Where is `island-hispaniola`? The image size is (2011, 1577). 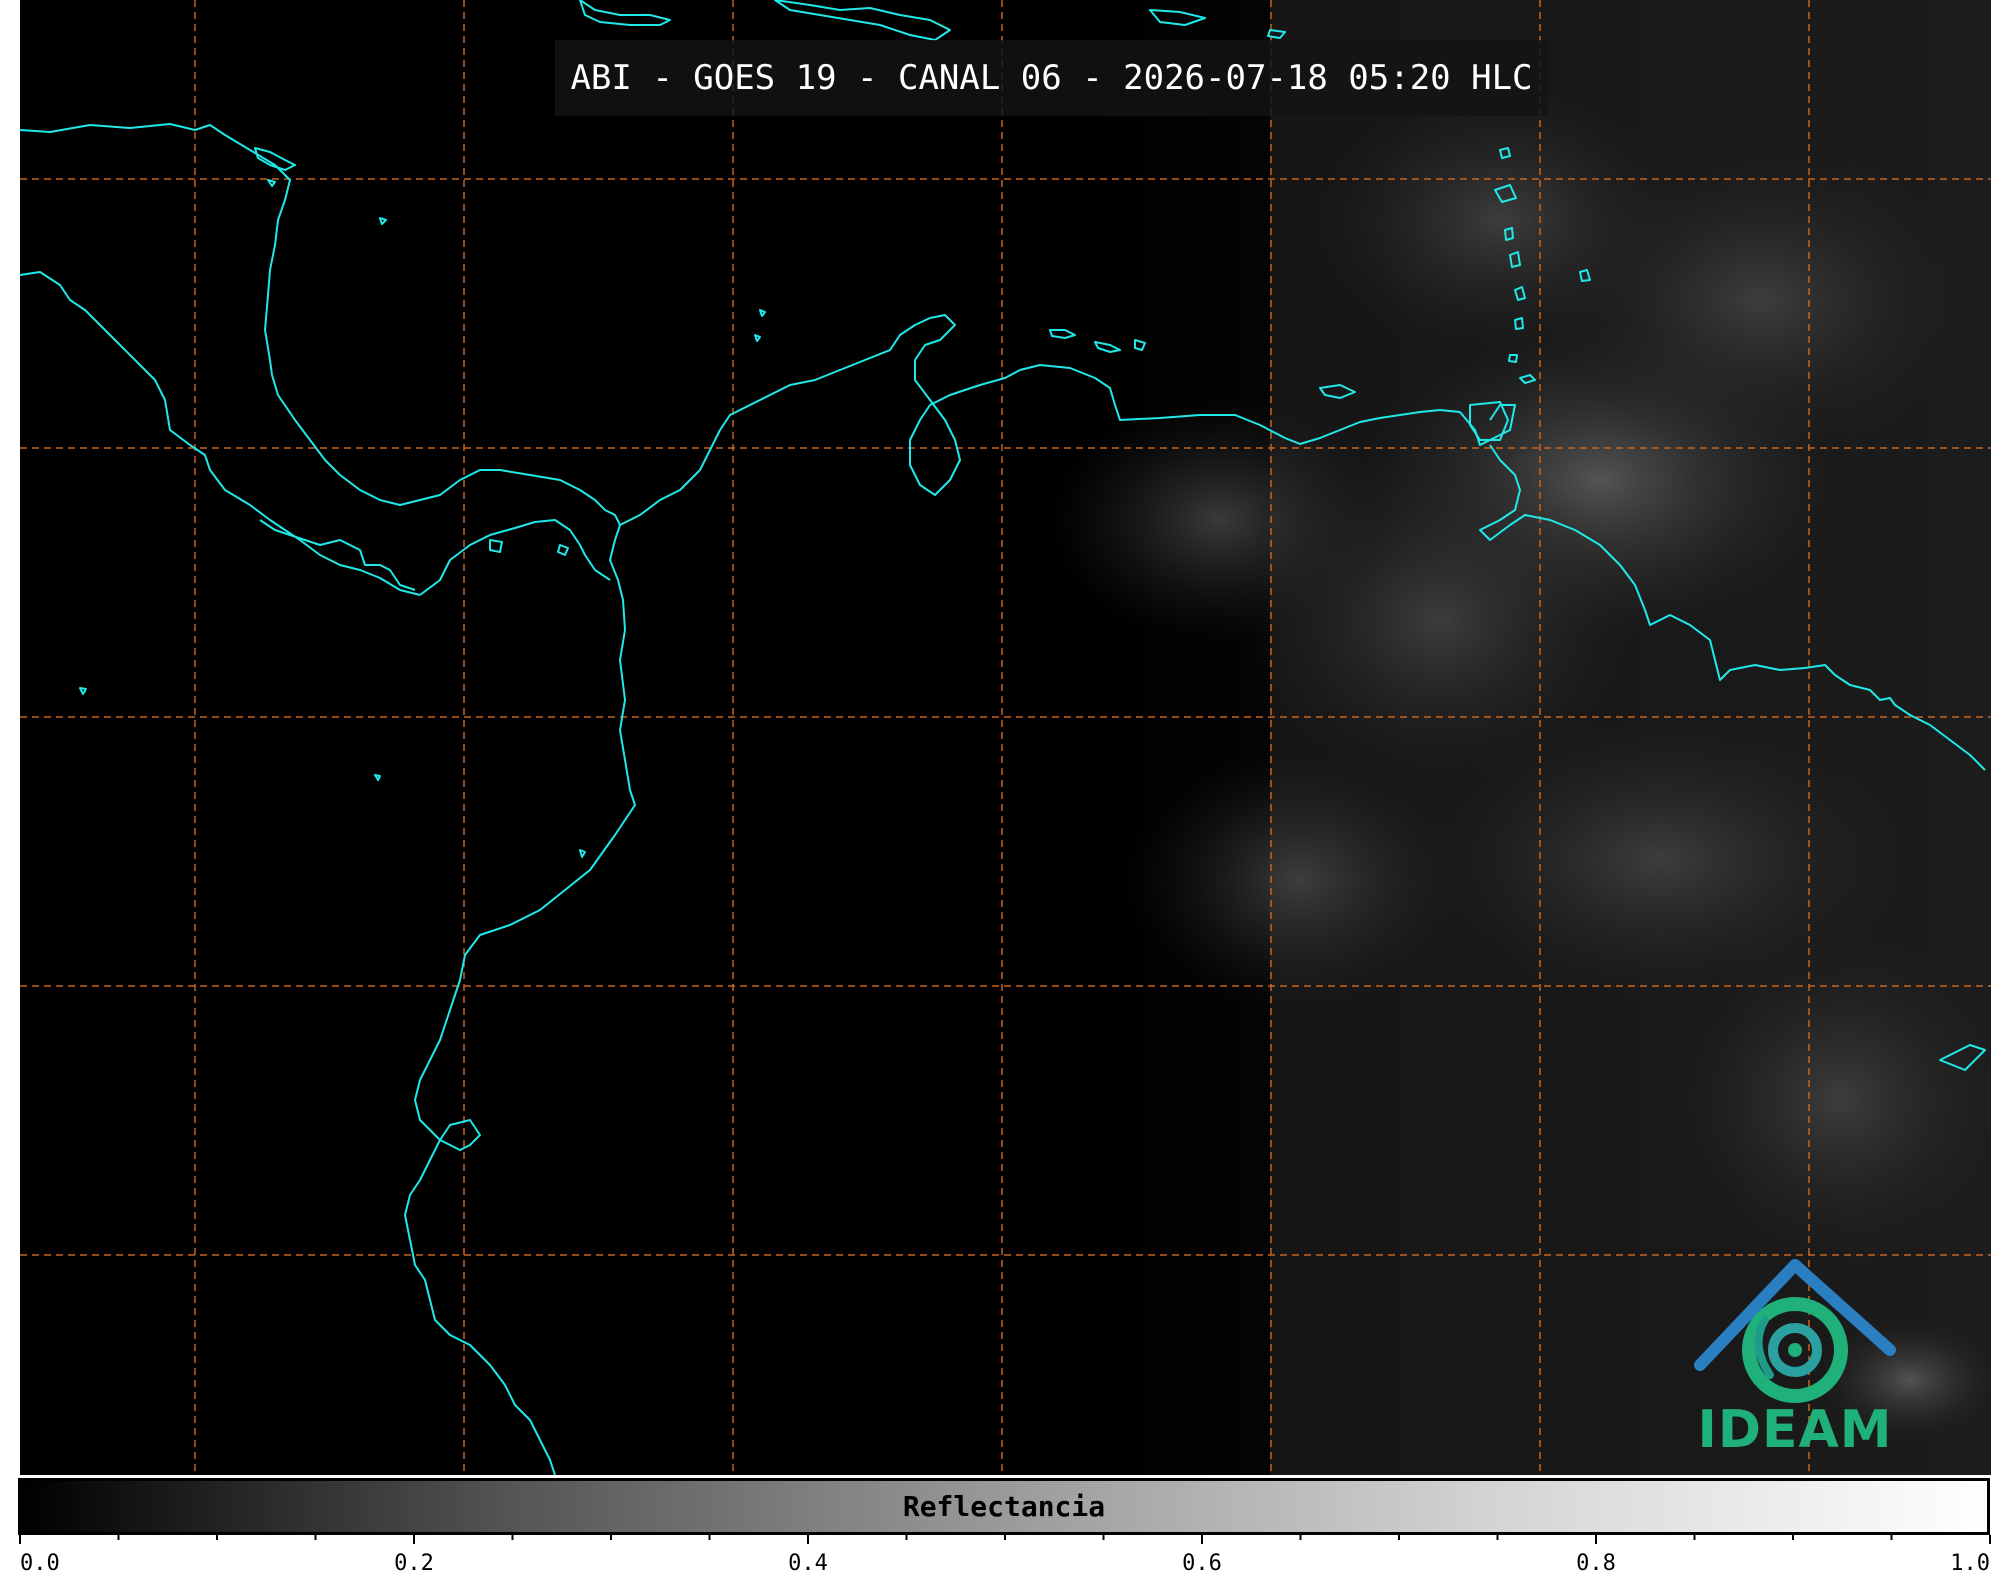
island-hispaniola is located at coordinates (862, 20).